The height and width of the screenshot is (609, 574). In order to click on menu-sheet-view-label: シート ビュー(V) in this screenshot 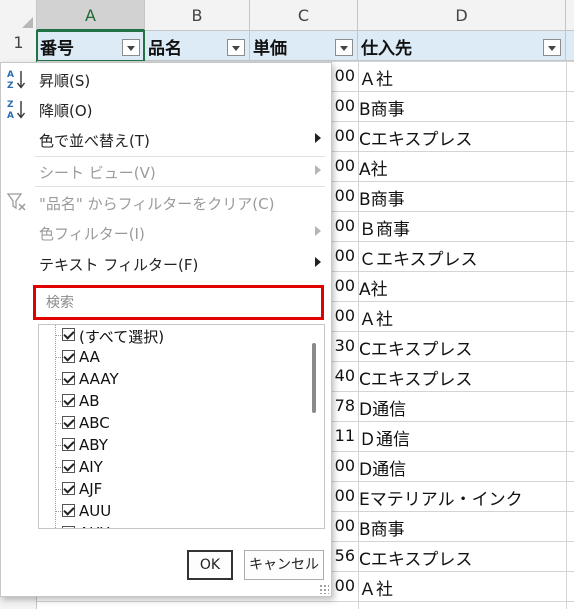, I will do `click(97, 173)`.